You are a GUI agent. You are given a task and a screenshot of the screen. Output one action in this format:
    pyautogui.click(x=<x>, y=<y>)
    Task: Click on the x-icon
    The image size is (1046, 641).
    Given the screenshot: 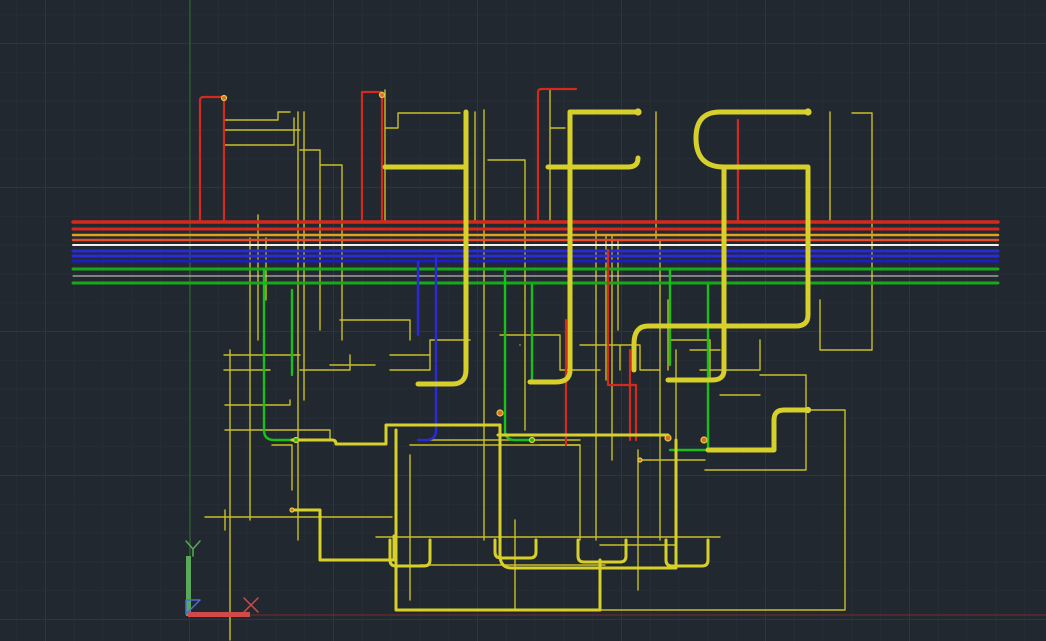 What is the action you would take?
    pyautogui.click(x=251, y=605)
    